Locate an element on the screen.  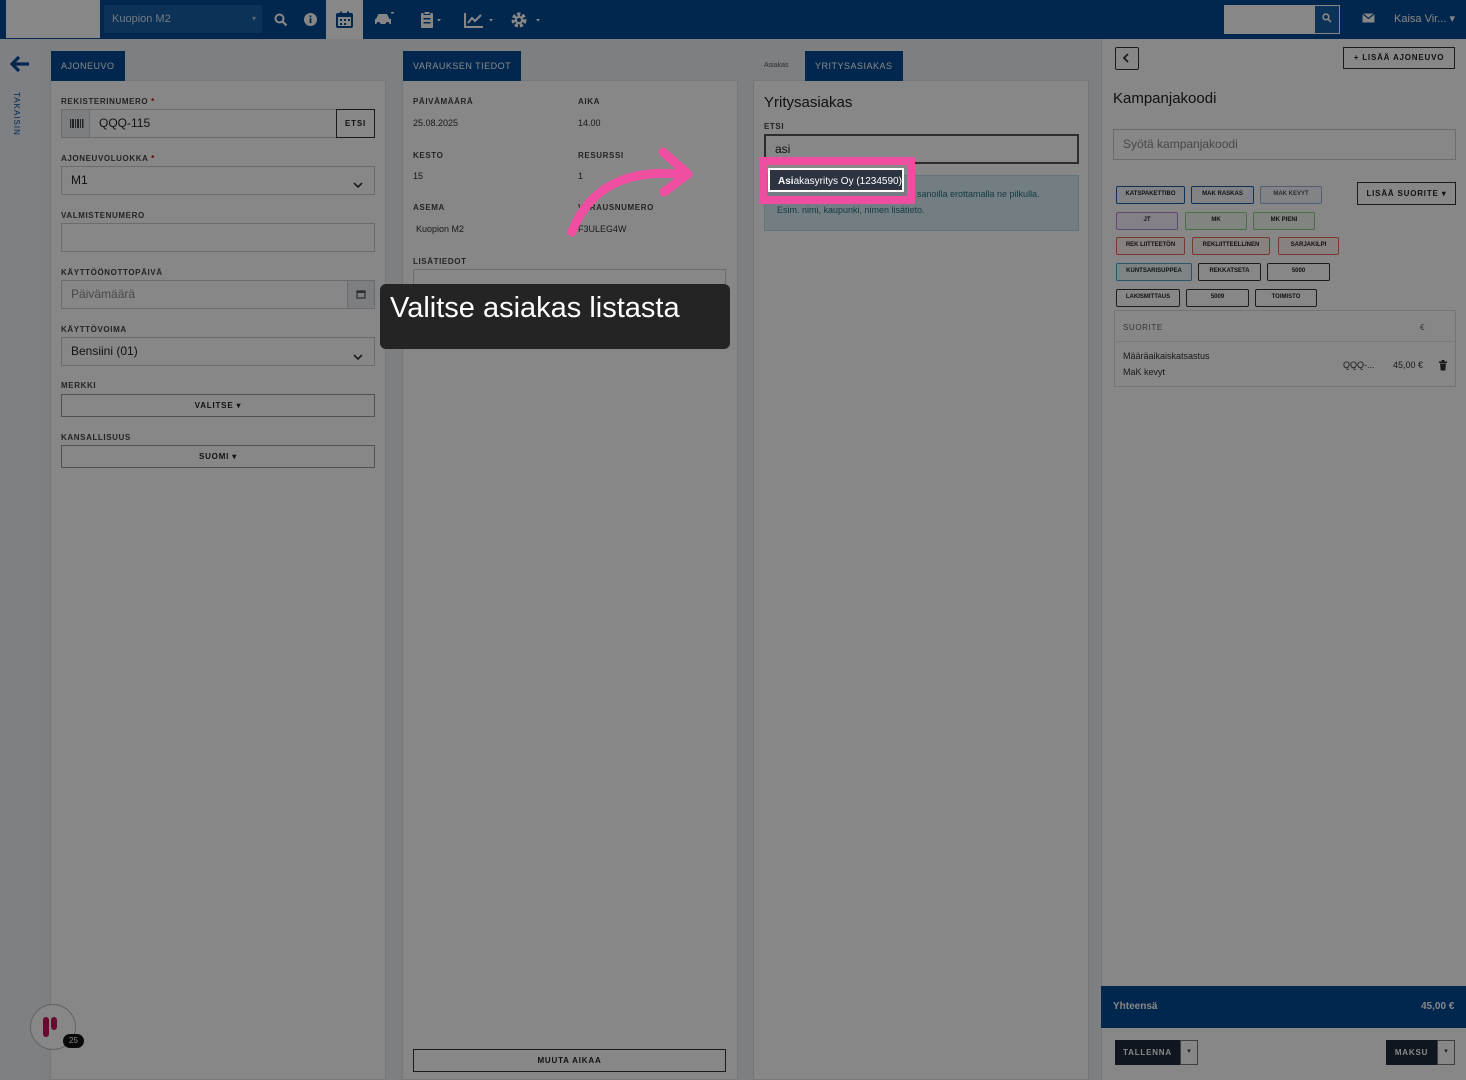
guide-arrow-icon is located at coordinates (630, 192).